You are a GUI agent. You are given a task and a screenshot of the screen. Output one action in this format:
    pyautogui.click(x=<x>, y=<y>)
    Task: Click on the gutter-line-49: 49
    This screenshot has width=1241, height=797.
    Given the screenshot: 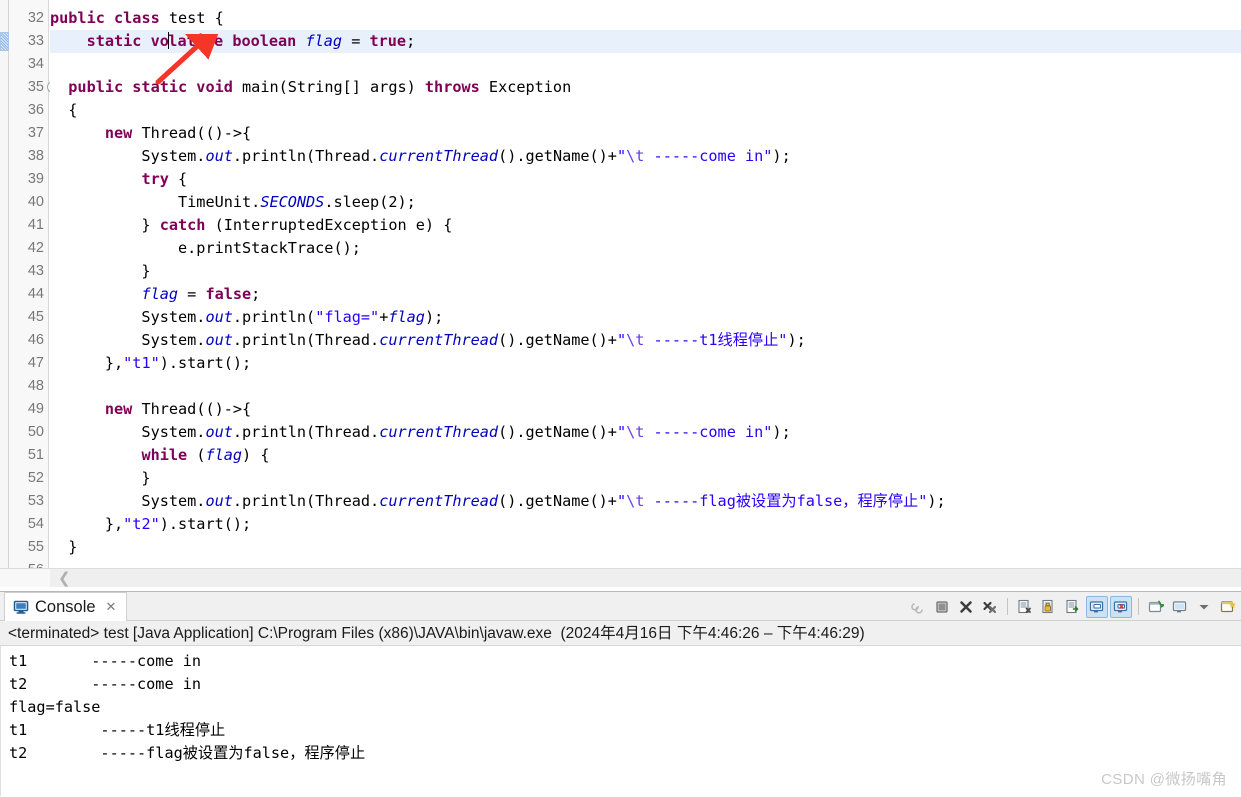 What is the action you would take?
    pyautogui.click(x=28, y=409)
    